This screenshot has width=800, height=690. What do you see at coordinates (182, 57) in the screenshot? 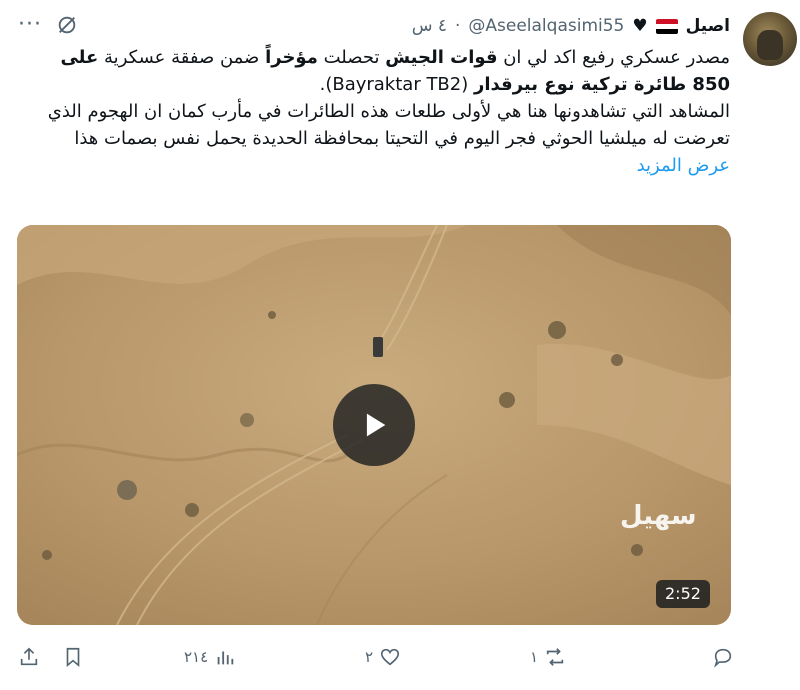
I see `text-run: ضمن صفقة عسكرية` at bounding box center [182, 57].